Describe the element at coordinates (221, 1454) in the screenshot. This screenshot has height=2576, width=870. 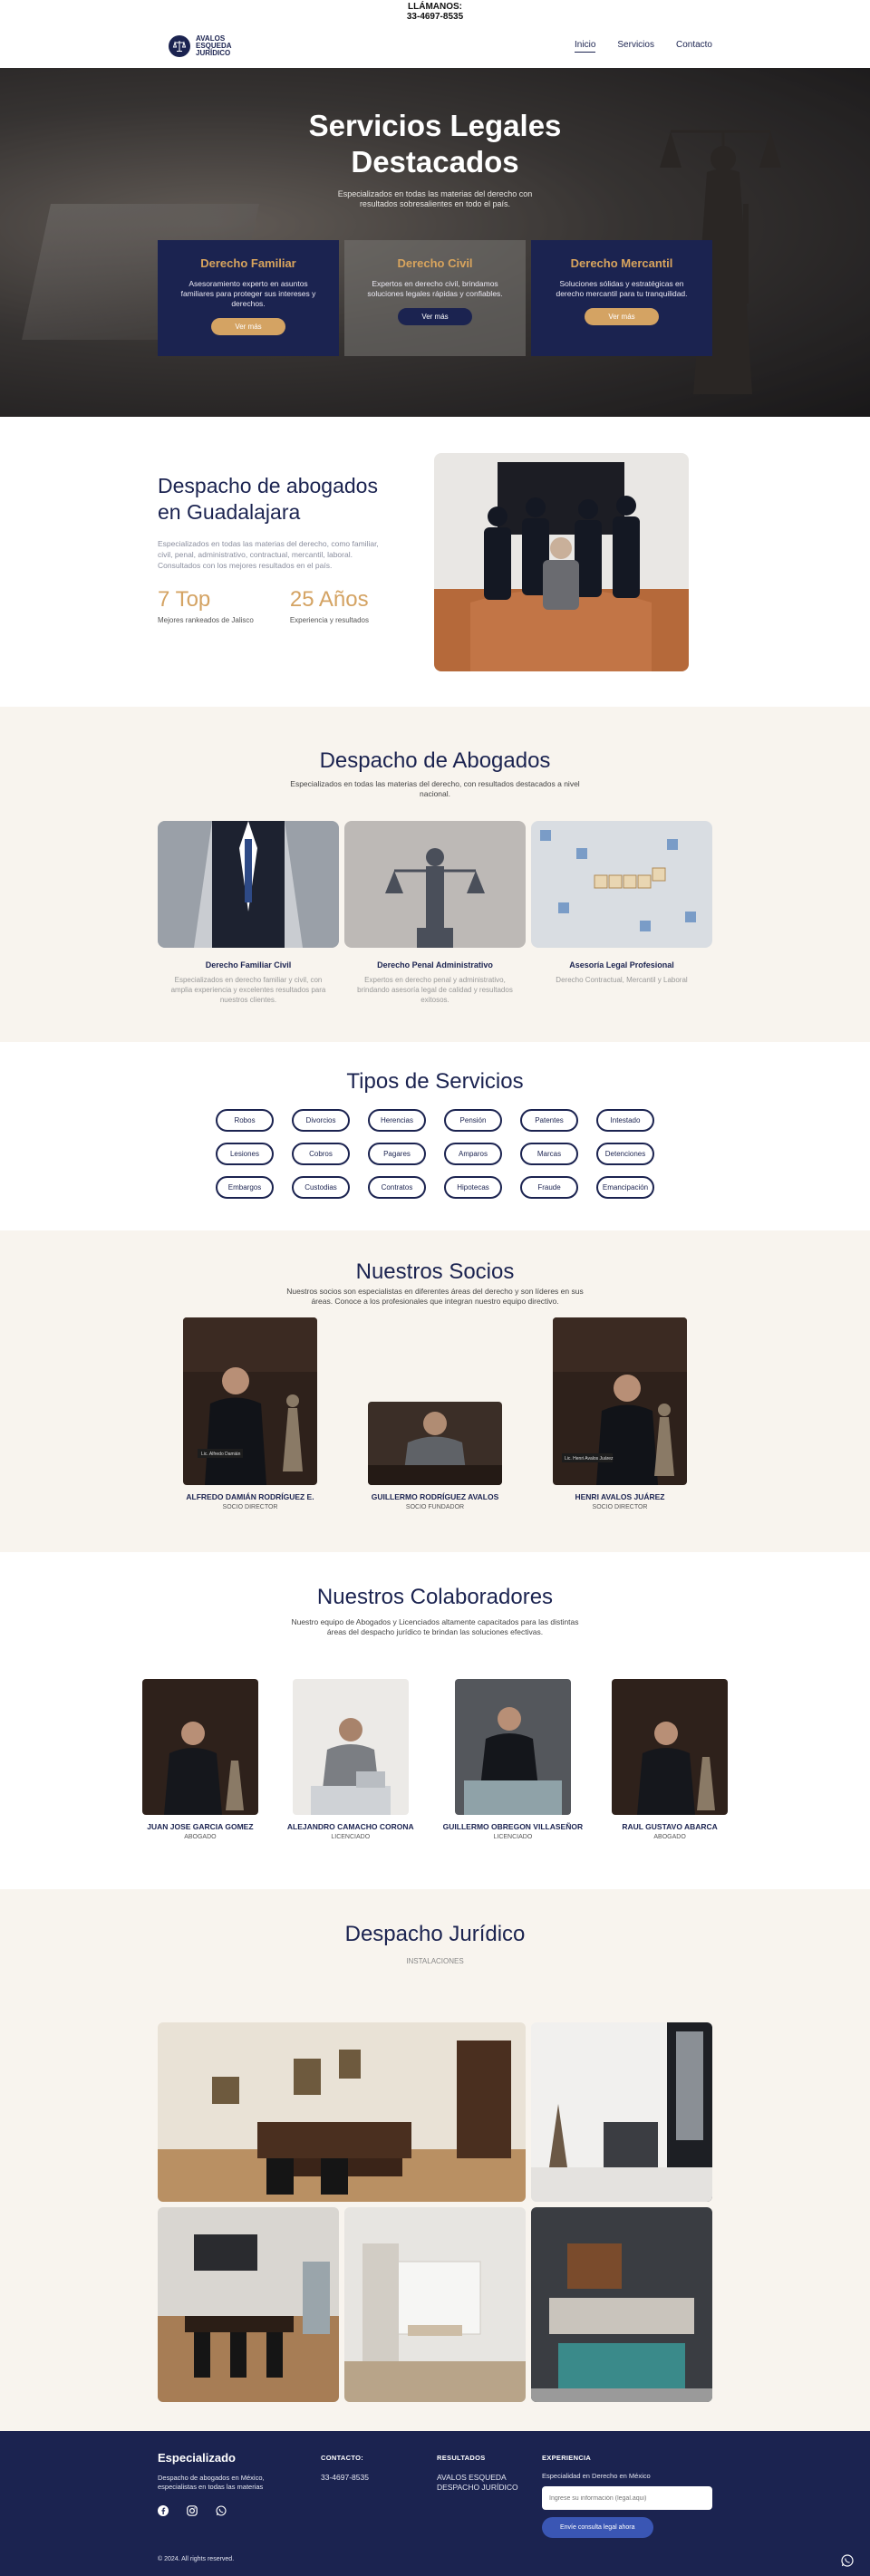
I see `partner-plaque: Lic. Alfredo Damián` at that location.